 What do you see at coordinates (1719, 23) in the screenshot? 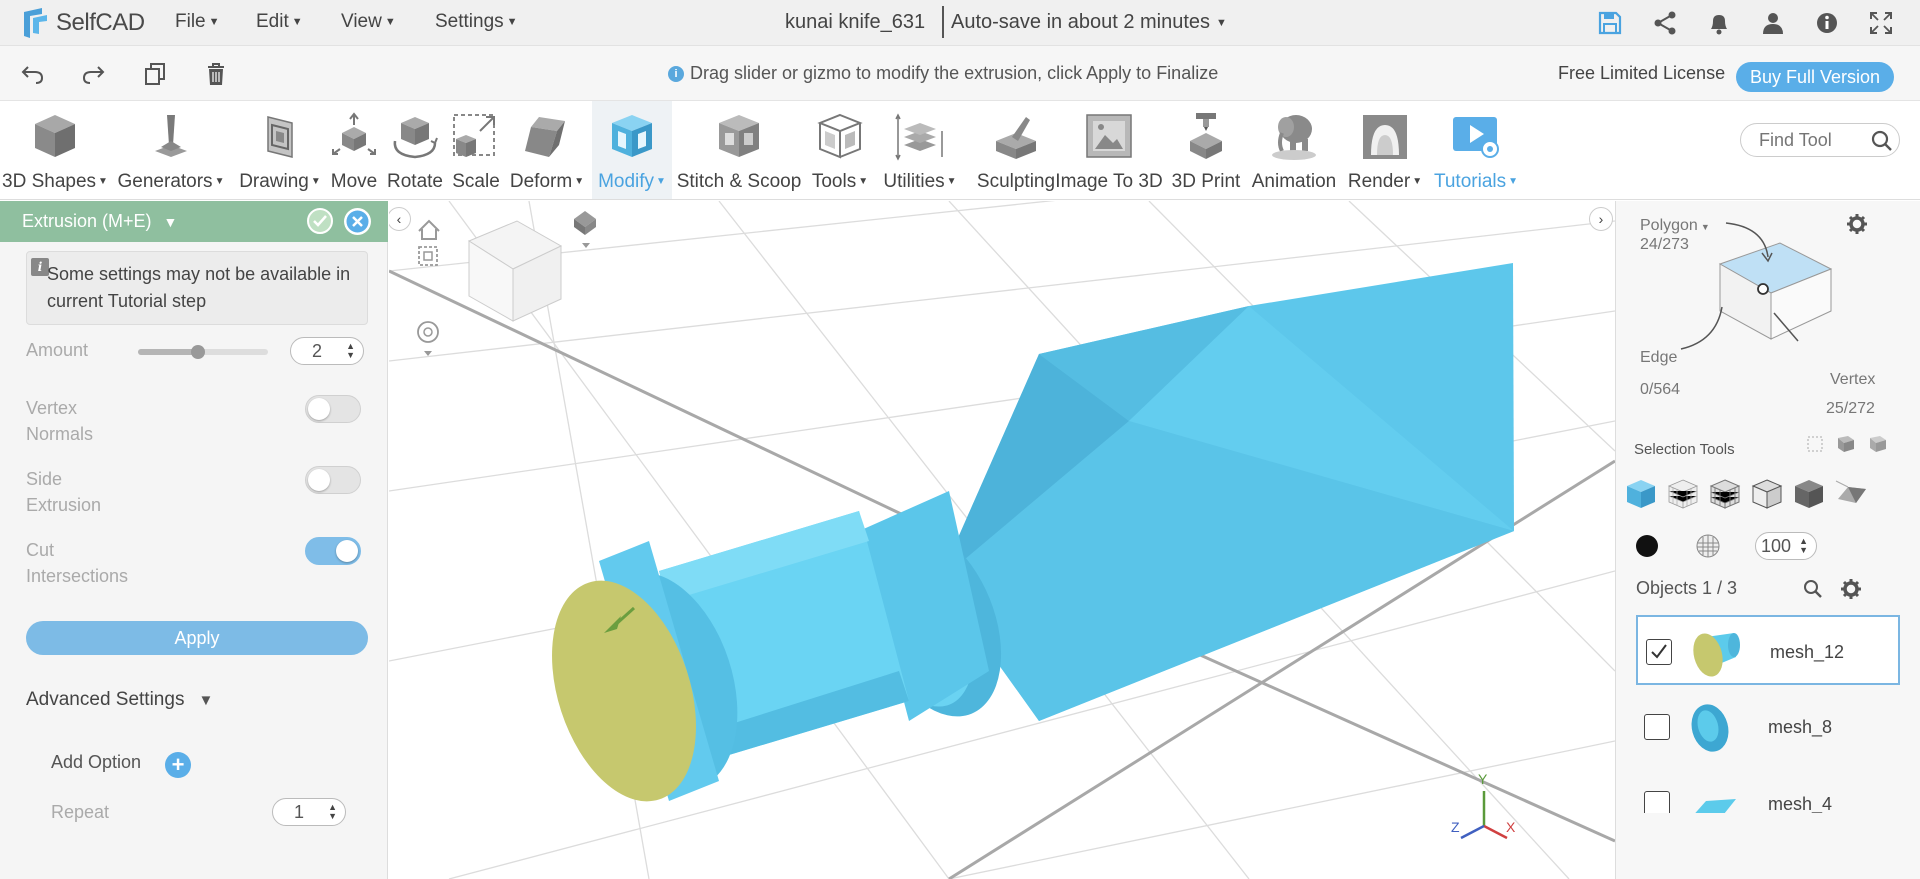
I see `notification-bell-icon` at bounding box center [1719, 23].